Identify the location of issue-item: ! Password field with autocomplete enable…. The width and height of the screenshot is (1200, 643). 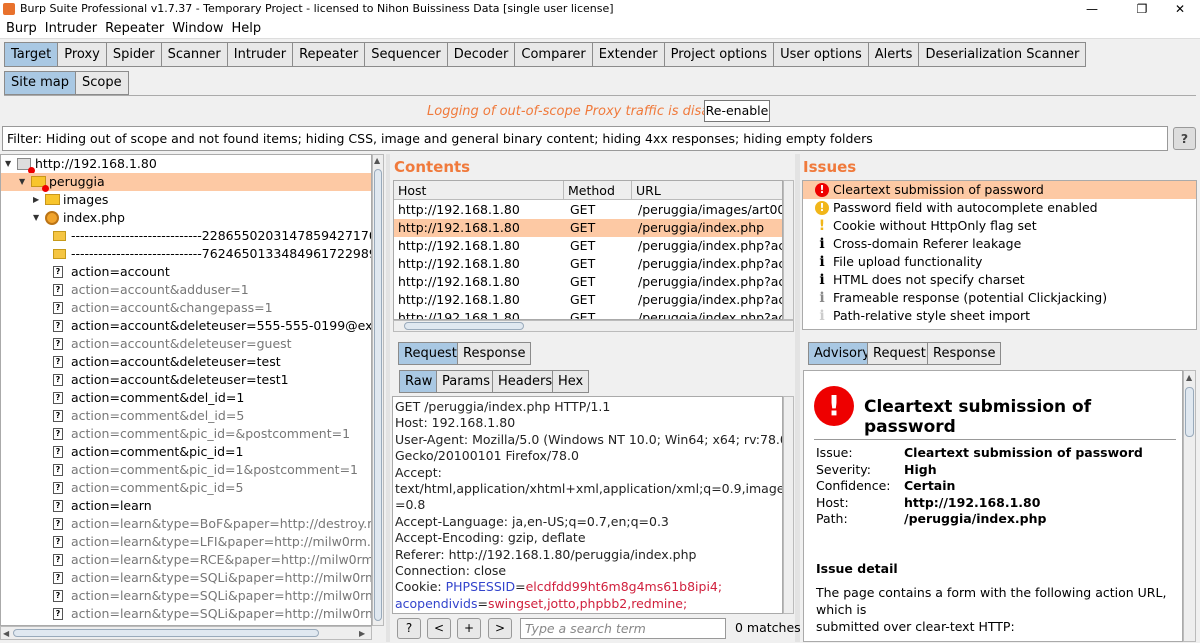
(999, 208).